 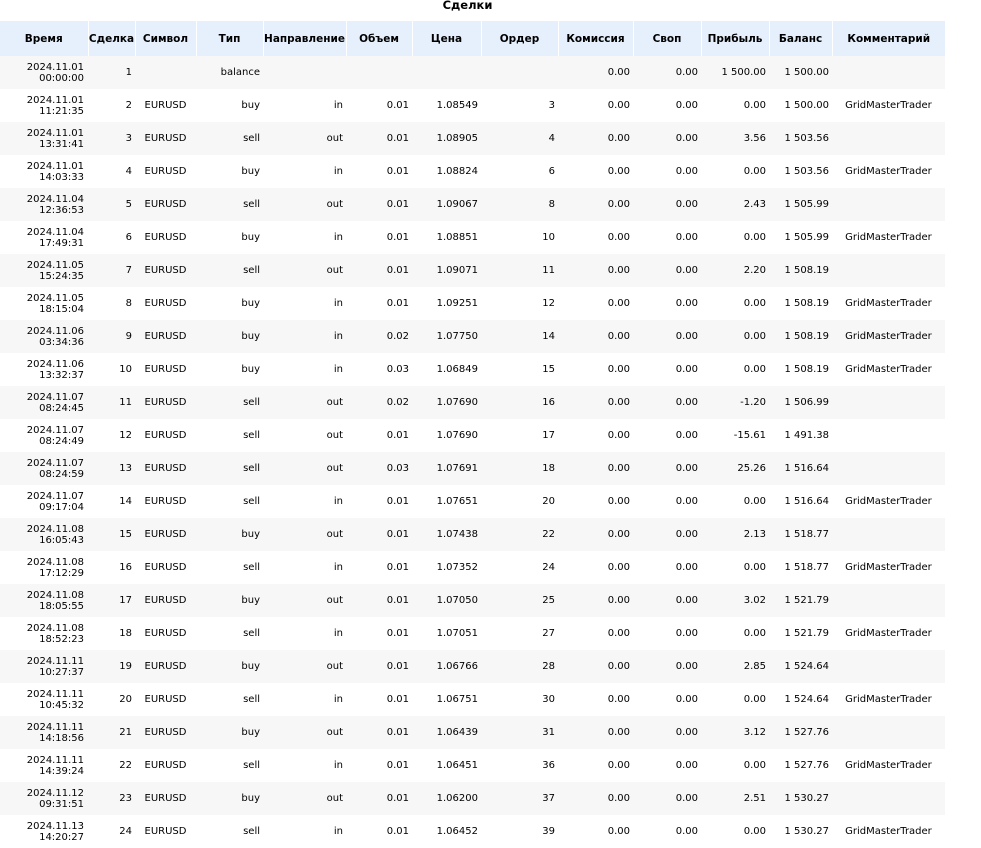 I want to click on cell-time: 2024.11.11 10:45:32, so click(x=44, y=699).